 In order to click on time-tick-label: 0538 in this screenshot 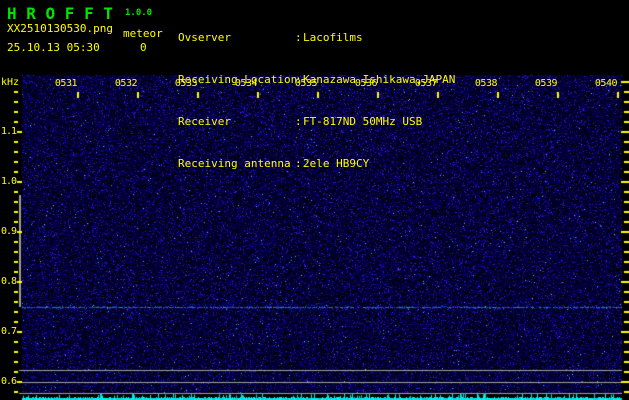, I will do `click(486, 83)`.